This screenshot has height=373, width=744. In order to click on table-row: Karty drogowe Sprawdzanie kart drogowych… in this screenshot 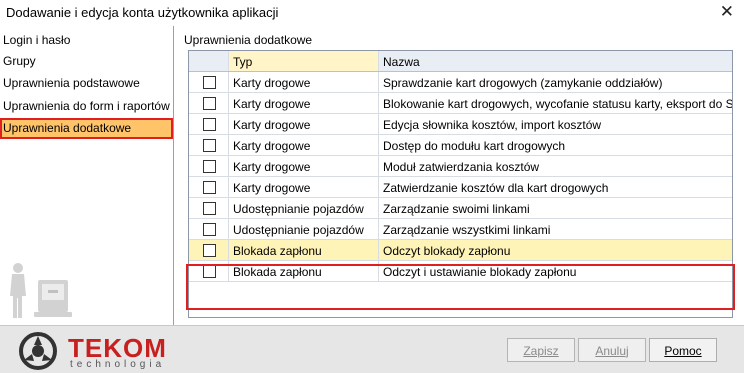, I will do `click(460, 82)`.